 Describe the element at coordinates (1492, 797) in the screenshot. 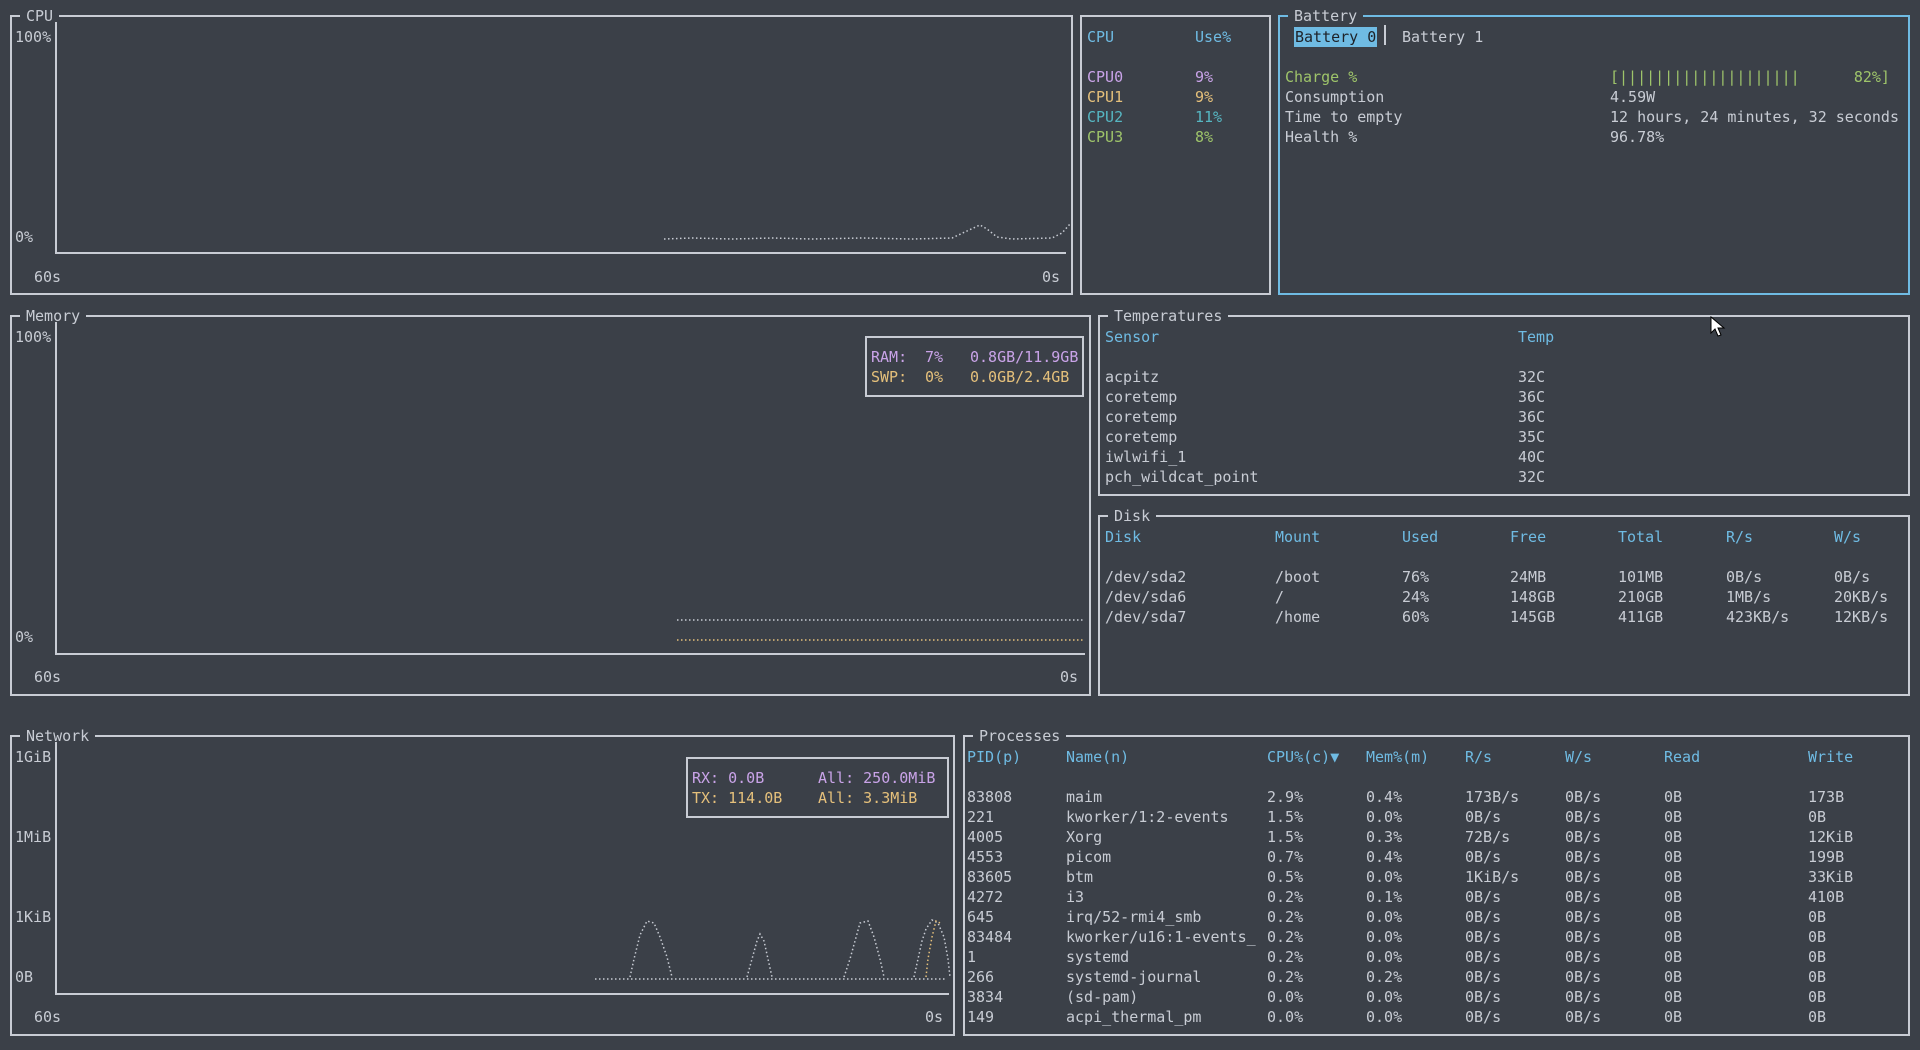

I see `proc-read-rate: 173B/s` at that location.